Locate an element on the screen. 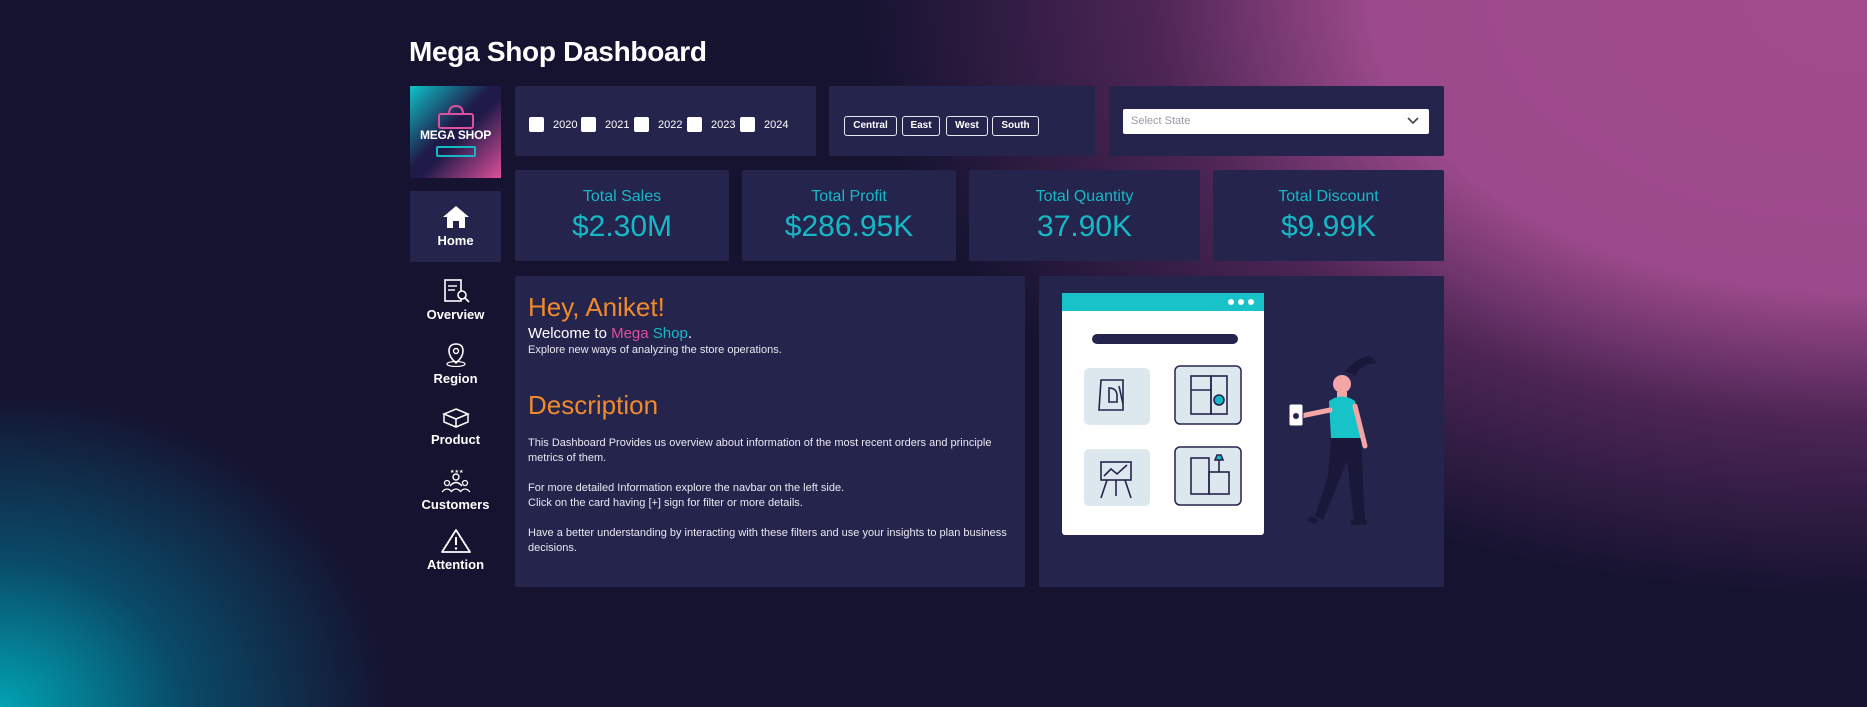  year-checkbox-2024: 2024 is located at coordinates (764, 124).